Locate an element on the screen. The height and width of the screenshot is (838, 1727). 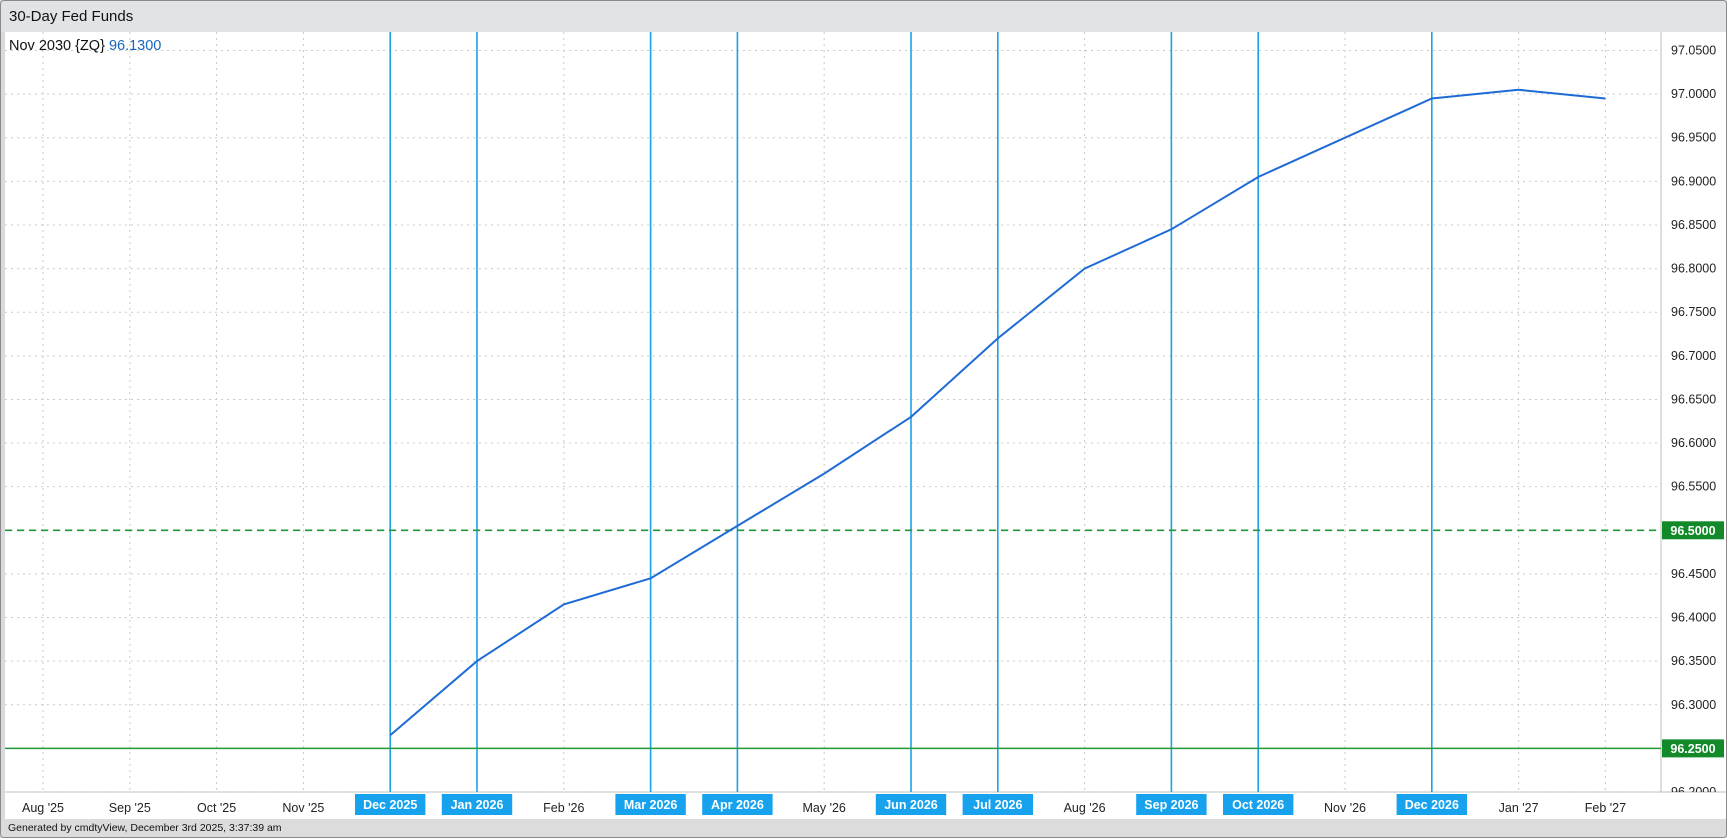
x-tick-label: Jan '27 is located at coordinates (1519, 808).